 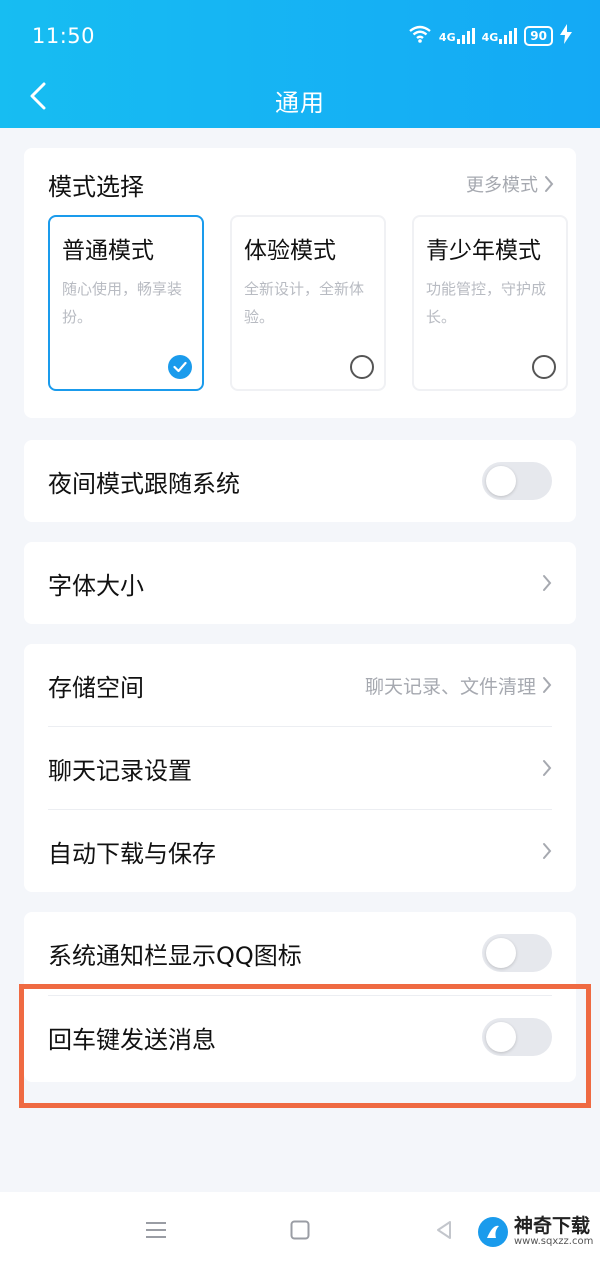 I want to click on mode-option-teen: 青少年模式 功能管控，守护成长。, so click(x=490, y=303).